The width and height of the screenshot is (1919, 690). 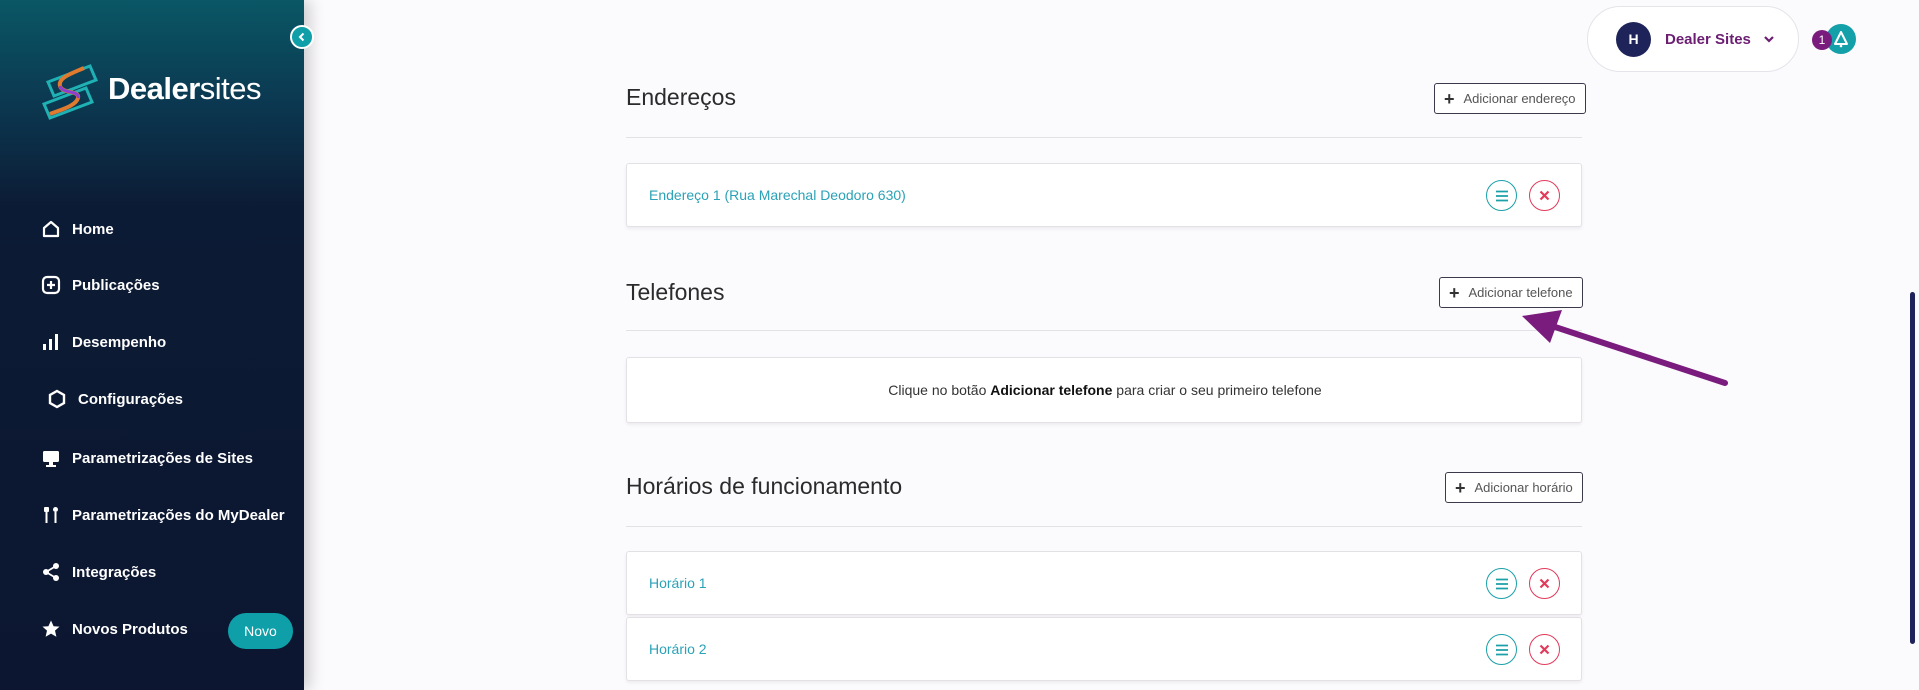 What do you see at coordinates (675, 292) in the screenshot?
I see `section-title-phones: Telefones` at bounding box center [675, 292].